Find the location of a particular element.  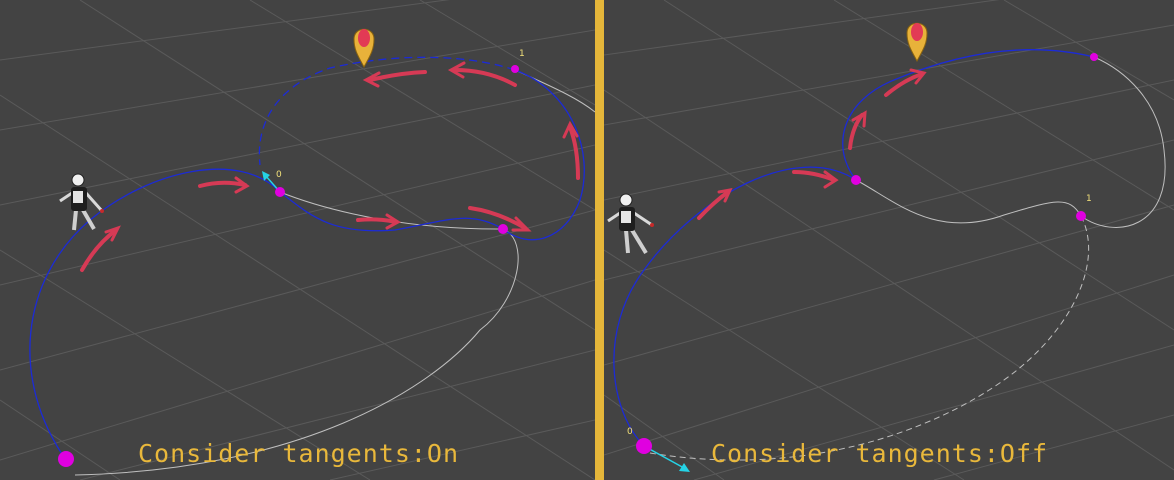

waypoint-end is located at coordinates (1094, 57).